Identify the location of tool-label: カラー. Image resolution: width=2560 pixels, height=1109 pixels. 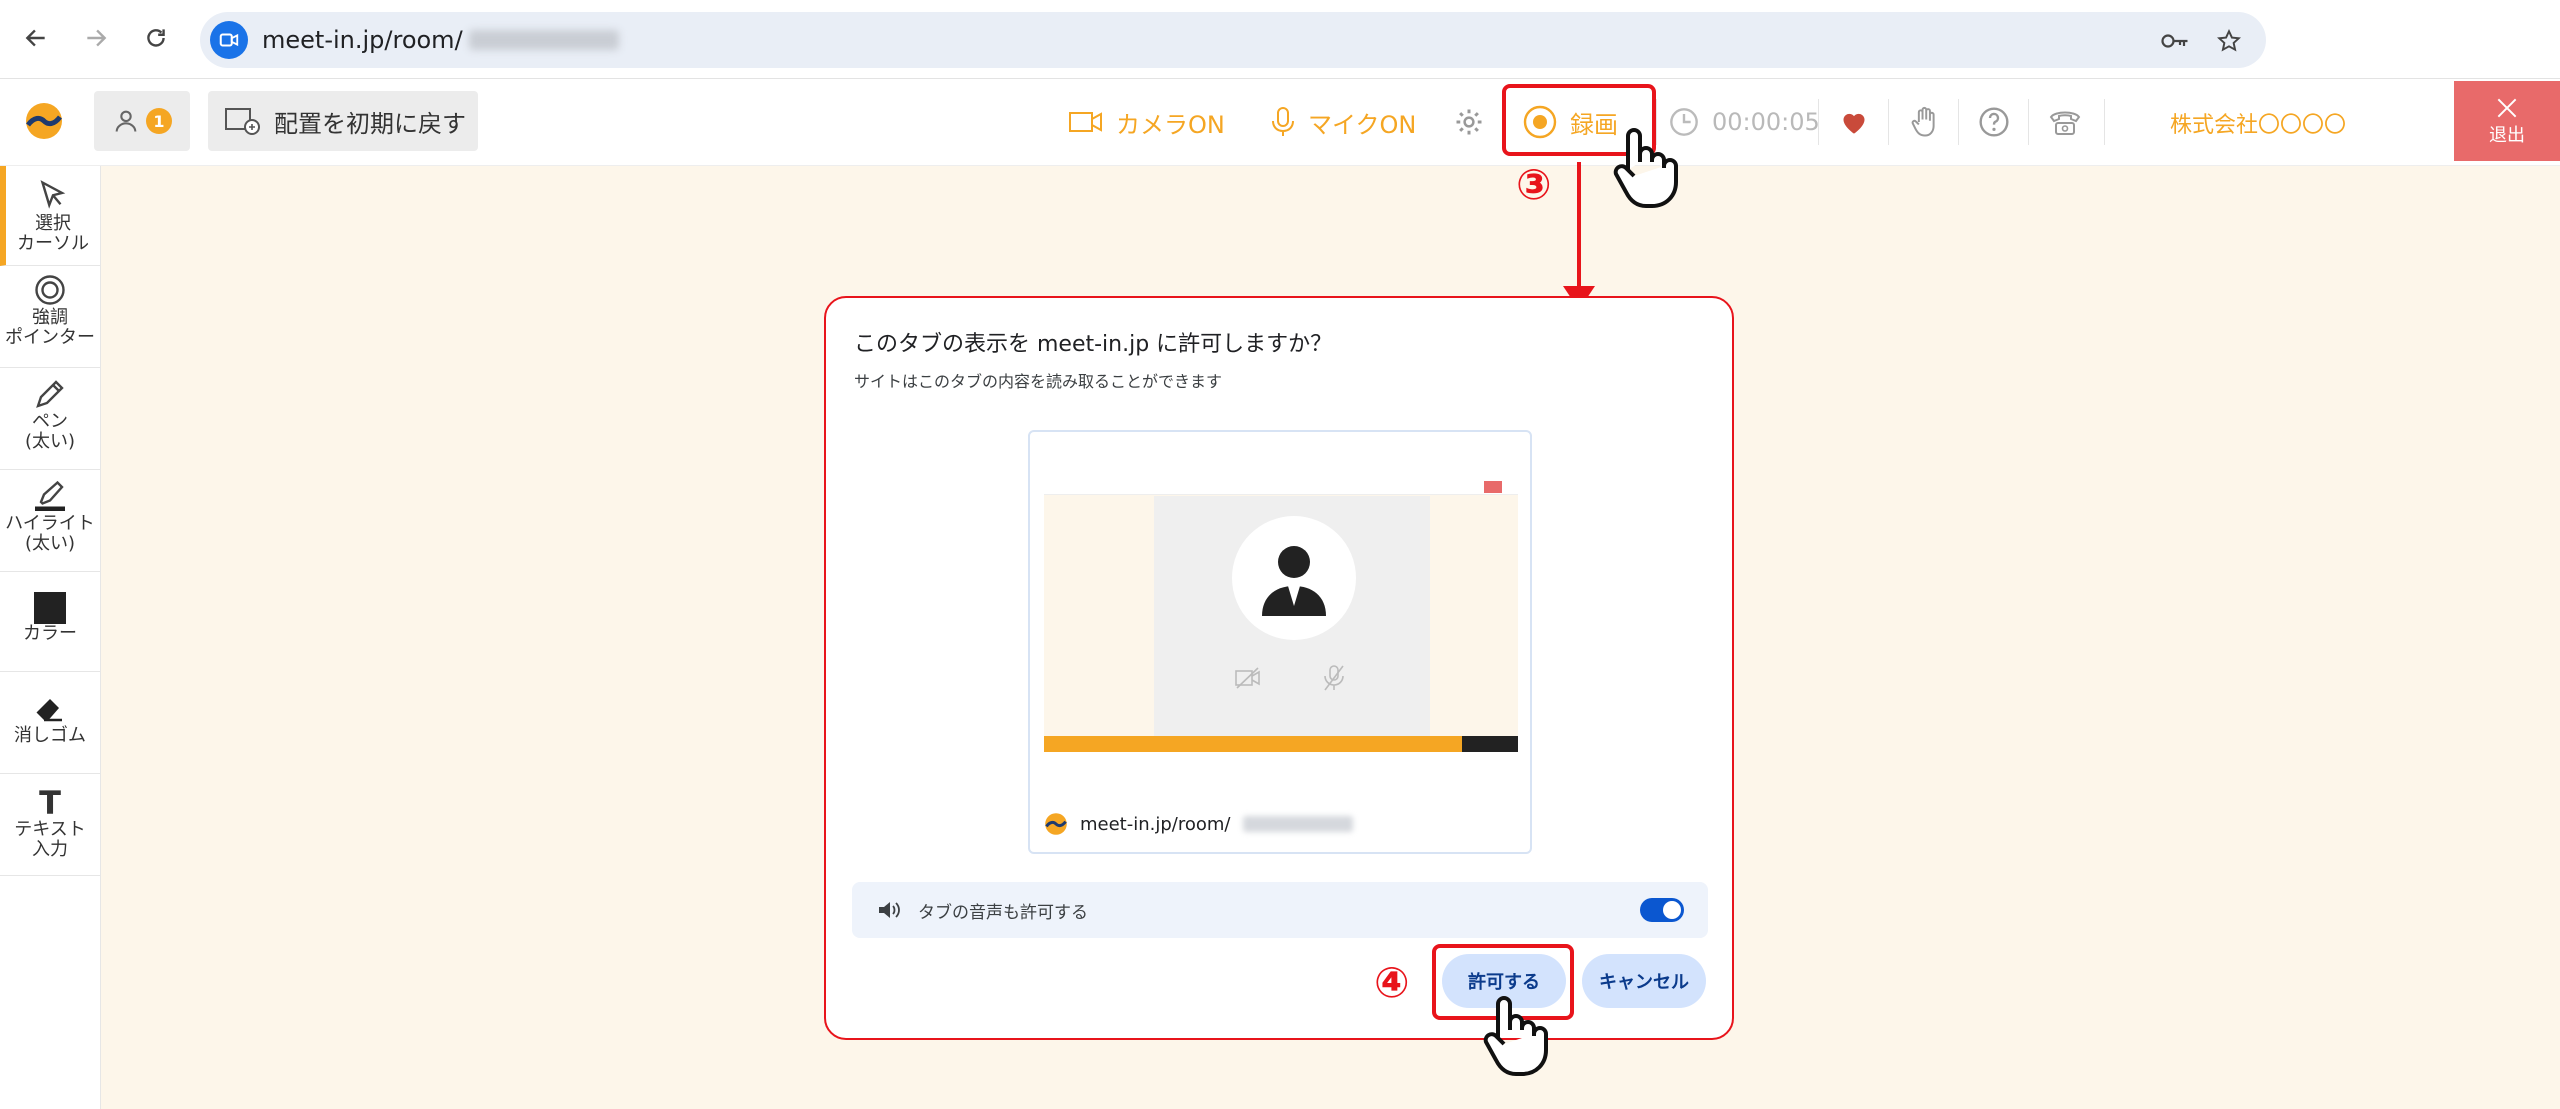
(50, 633).